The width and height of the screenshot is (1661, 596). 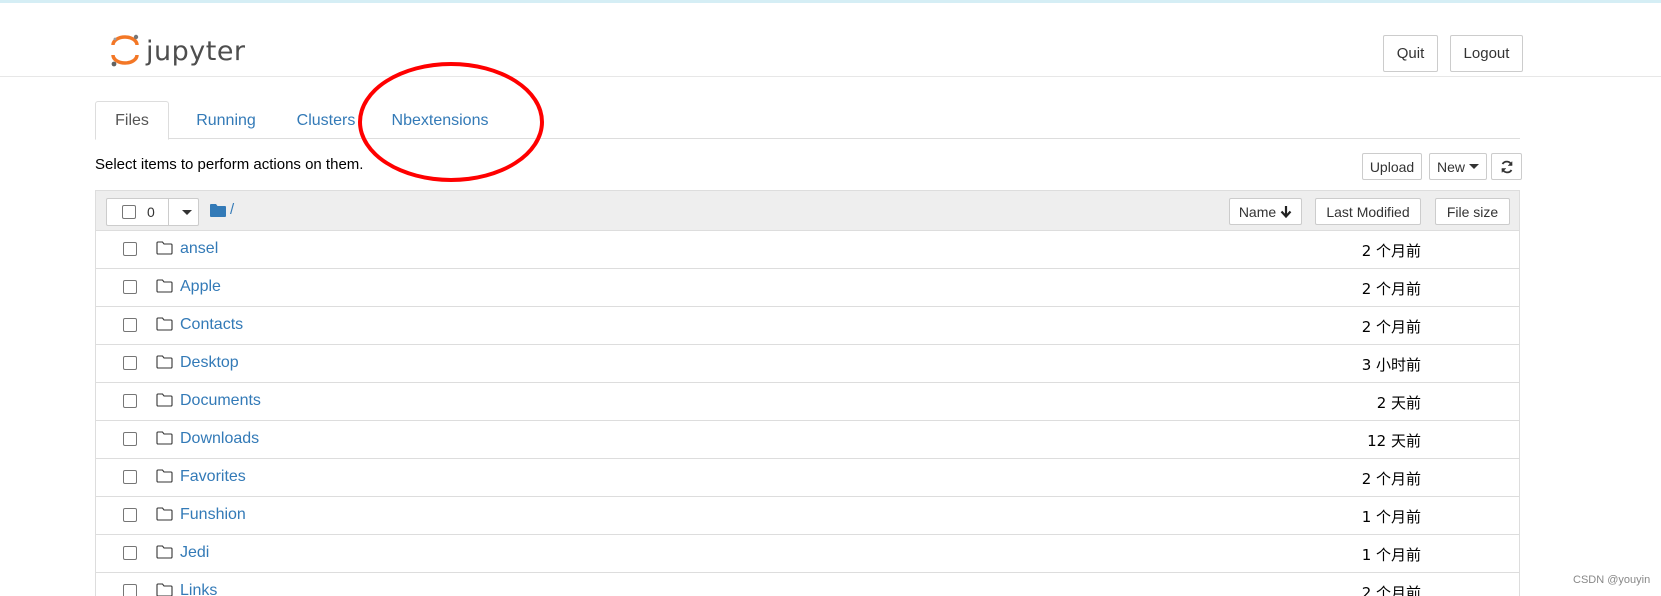 I want to click on item-name-link: Documents, so click(x=220, y=401).